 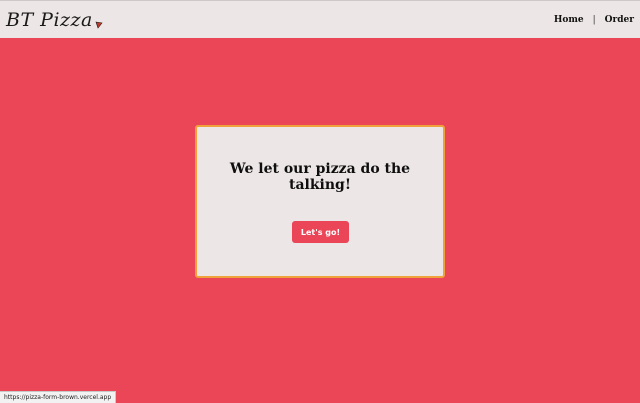 I want to click on nav-link-home: Home, so click(x=569, y=20).